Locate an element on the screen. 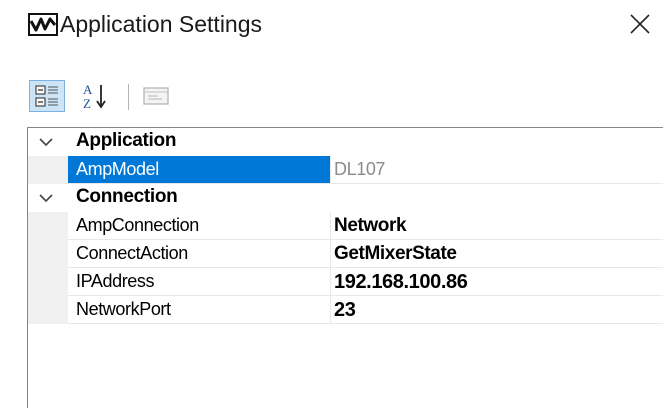  sort-alphabetical-icon: A Z is located at coordinates (94, 96).